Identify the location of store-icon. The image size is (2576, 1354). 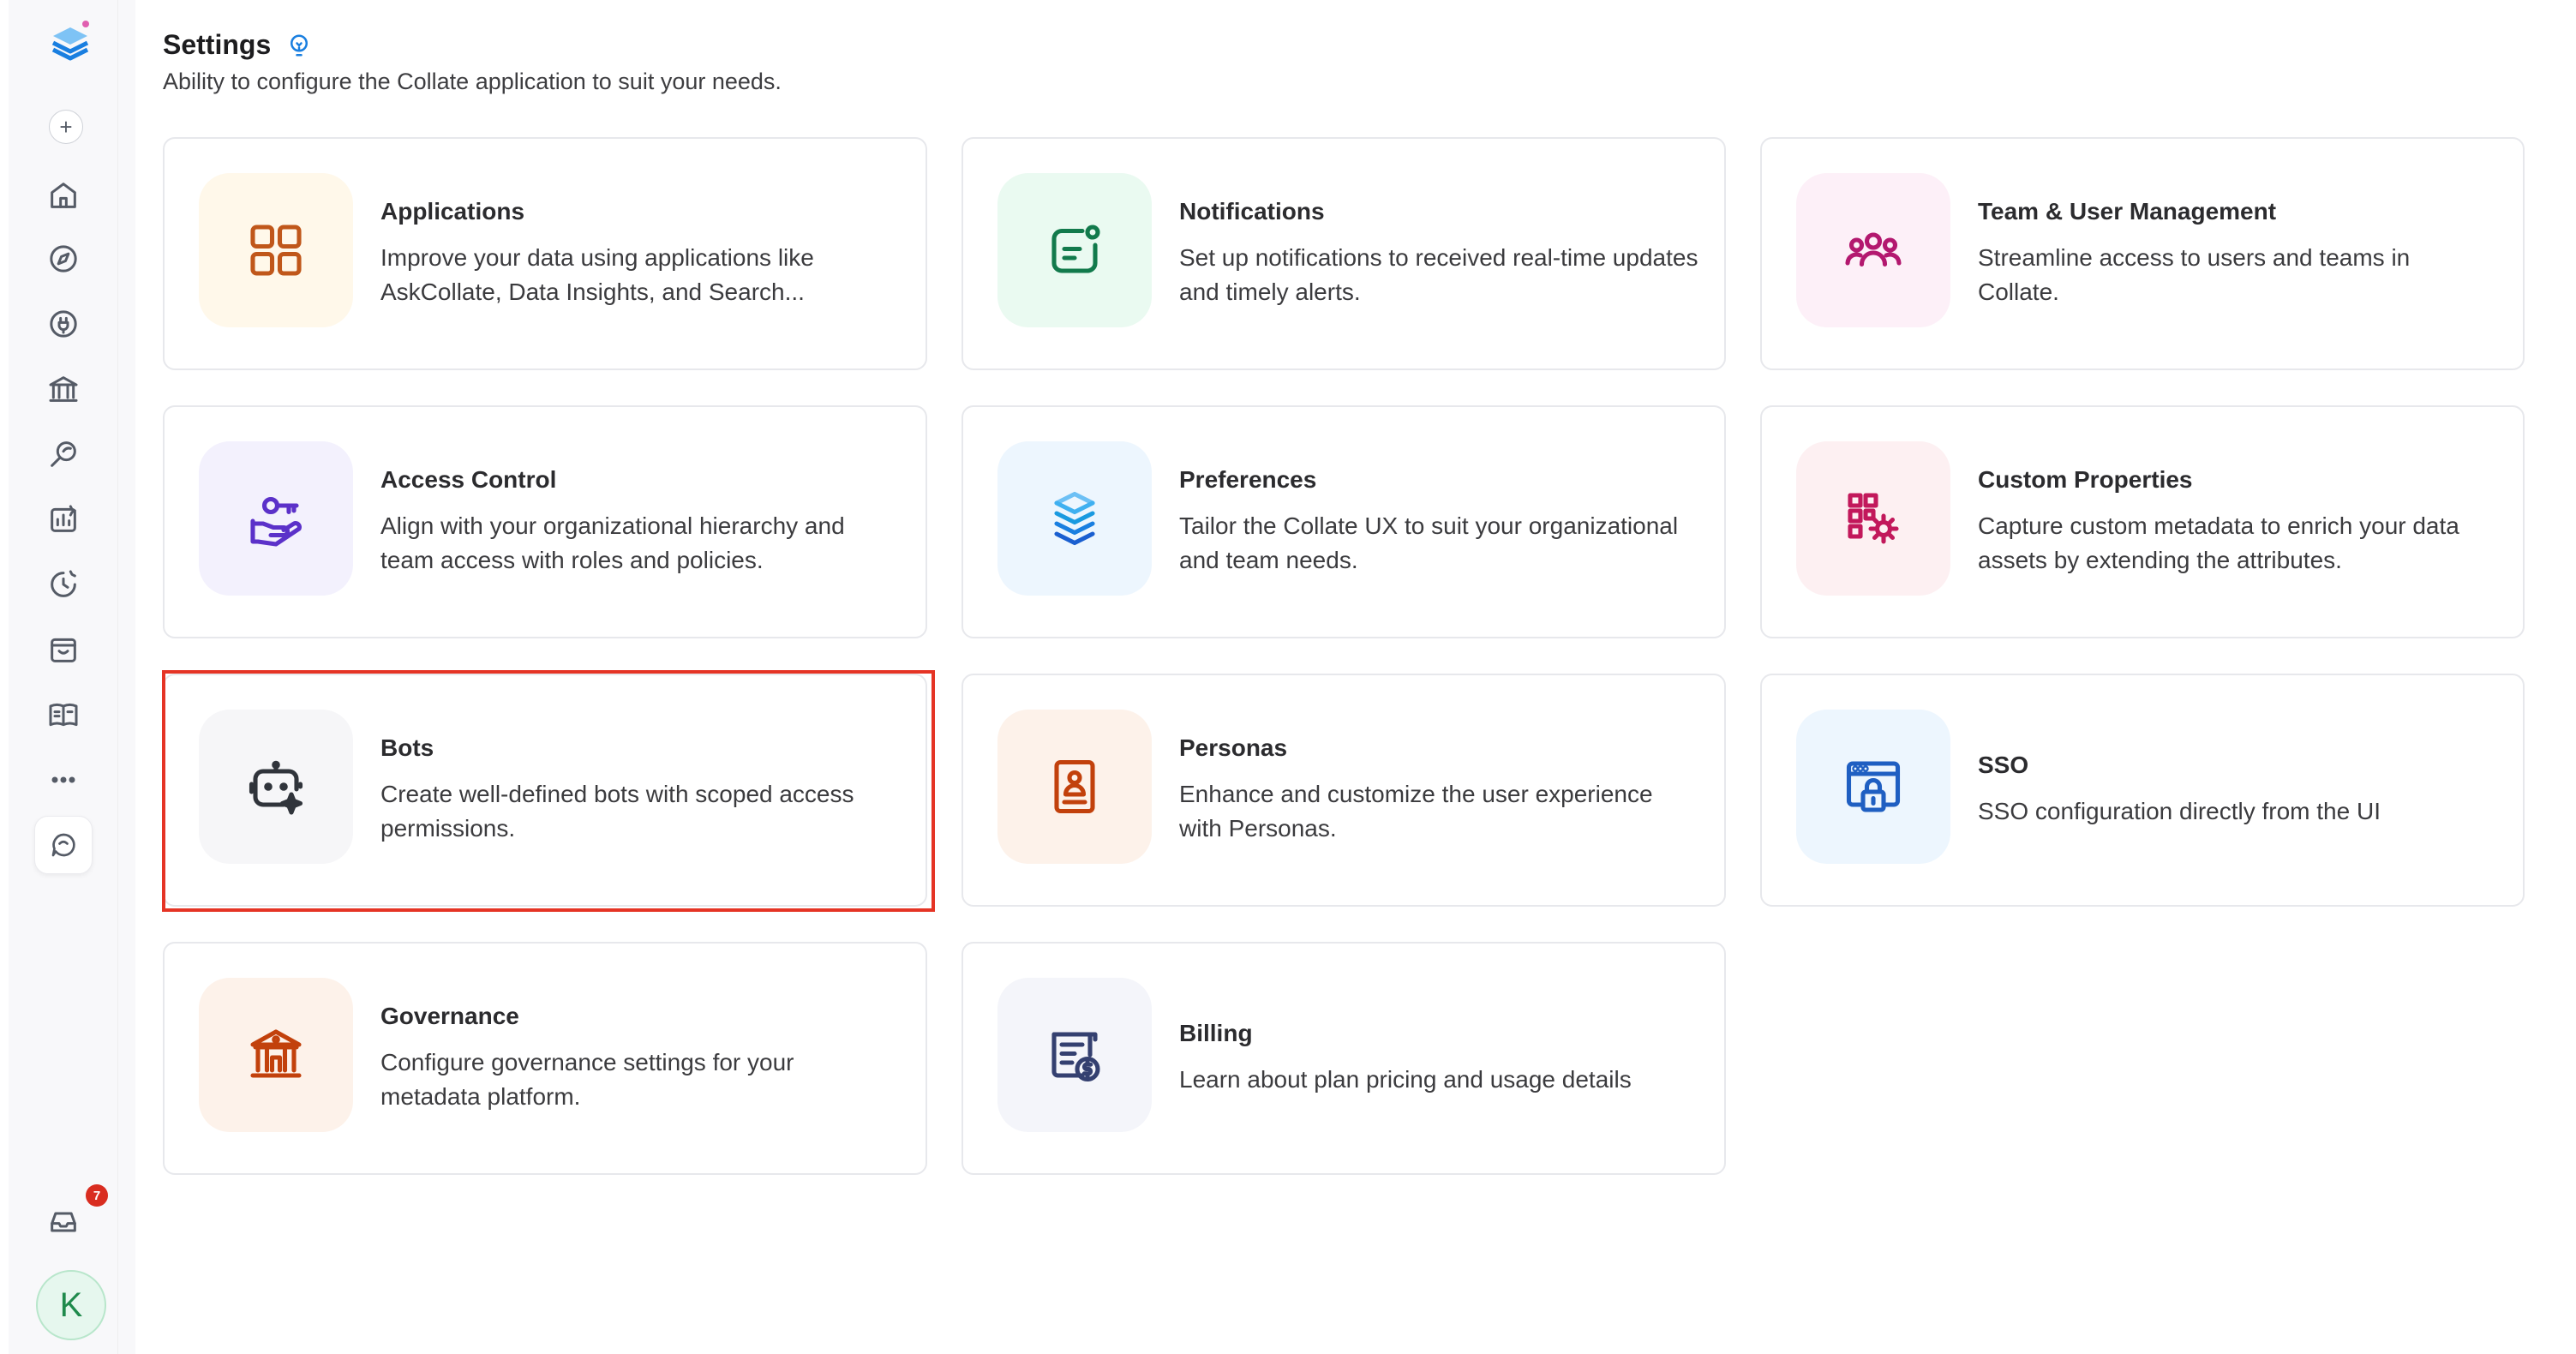
(63, 649).